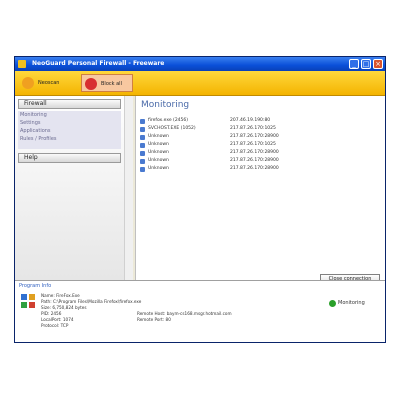  I want to click on program-name: Name: FireFox.Exe, so click(60, 295).